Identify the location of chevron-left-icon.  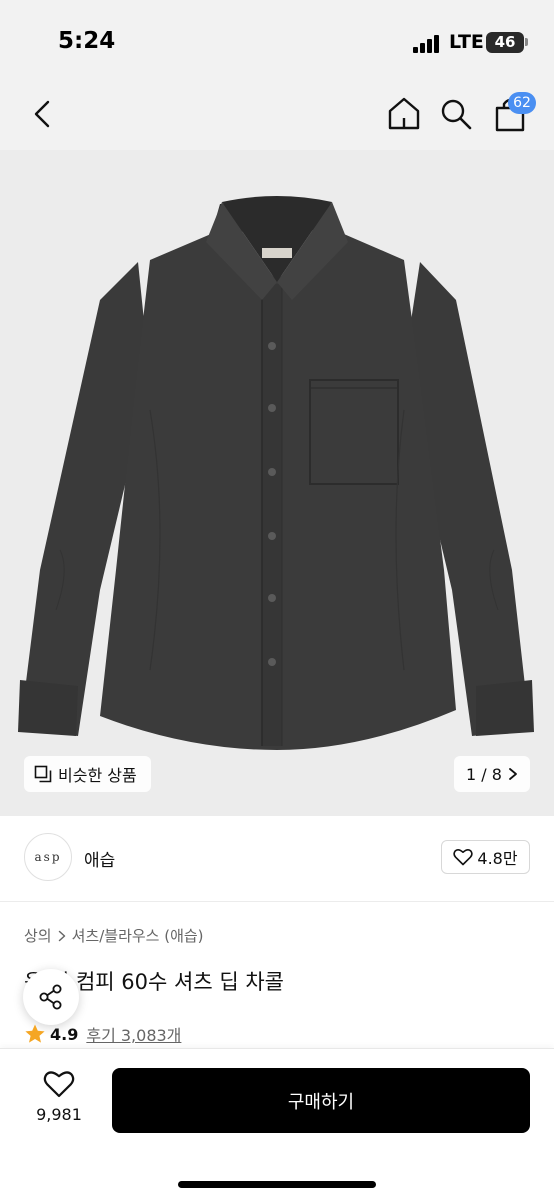
(42, 114).